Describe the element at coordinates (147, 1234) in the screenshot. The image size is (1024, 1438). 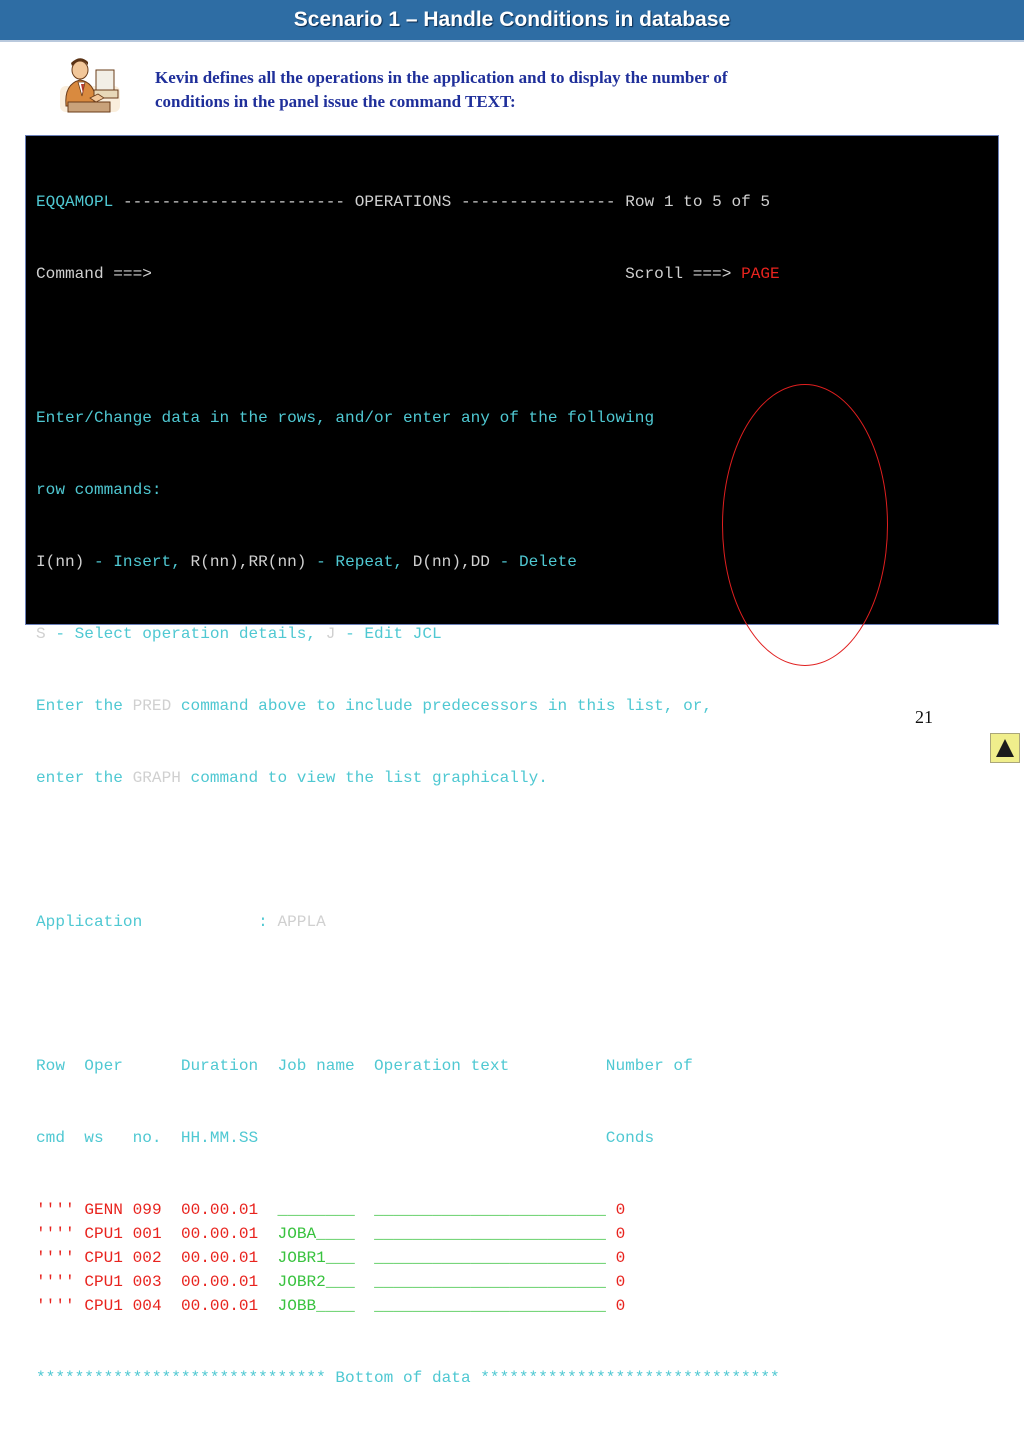
I see `operation-number: 001` at that location.